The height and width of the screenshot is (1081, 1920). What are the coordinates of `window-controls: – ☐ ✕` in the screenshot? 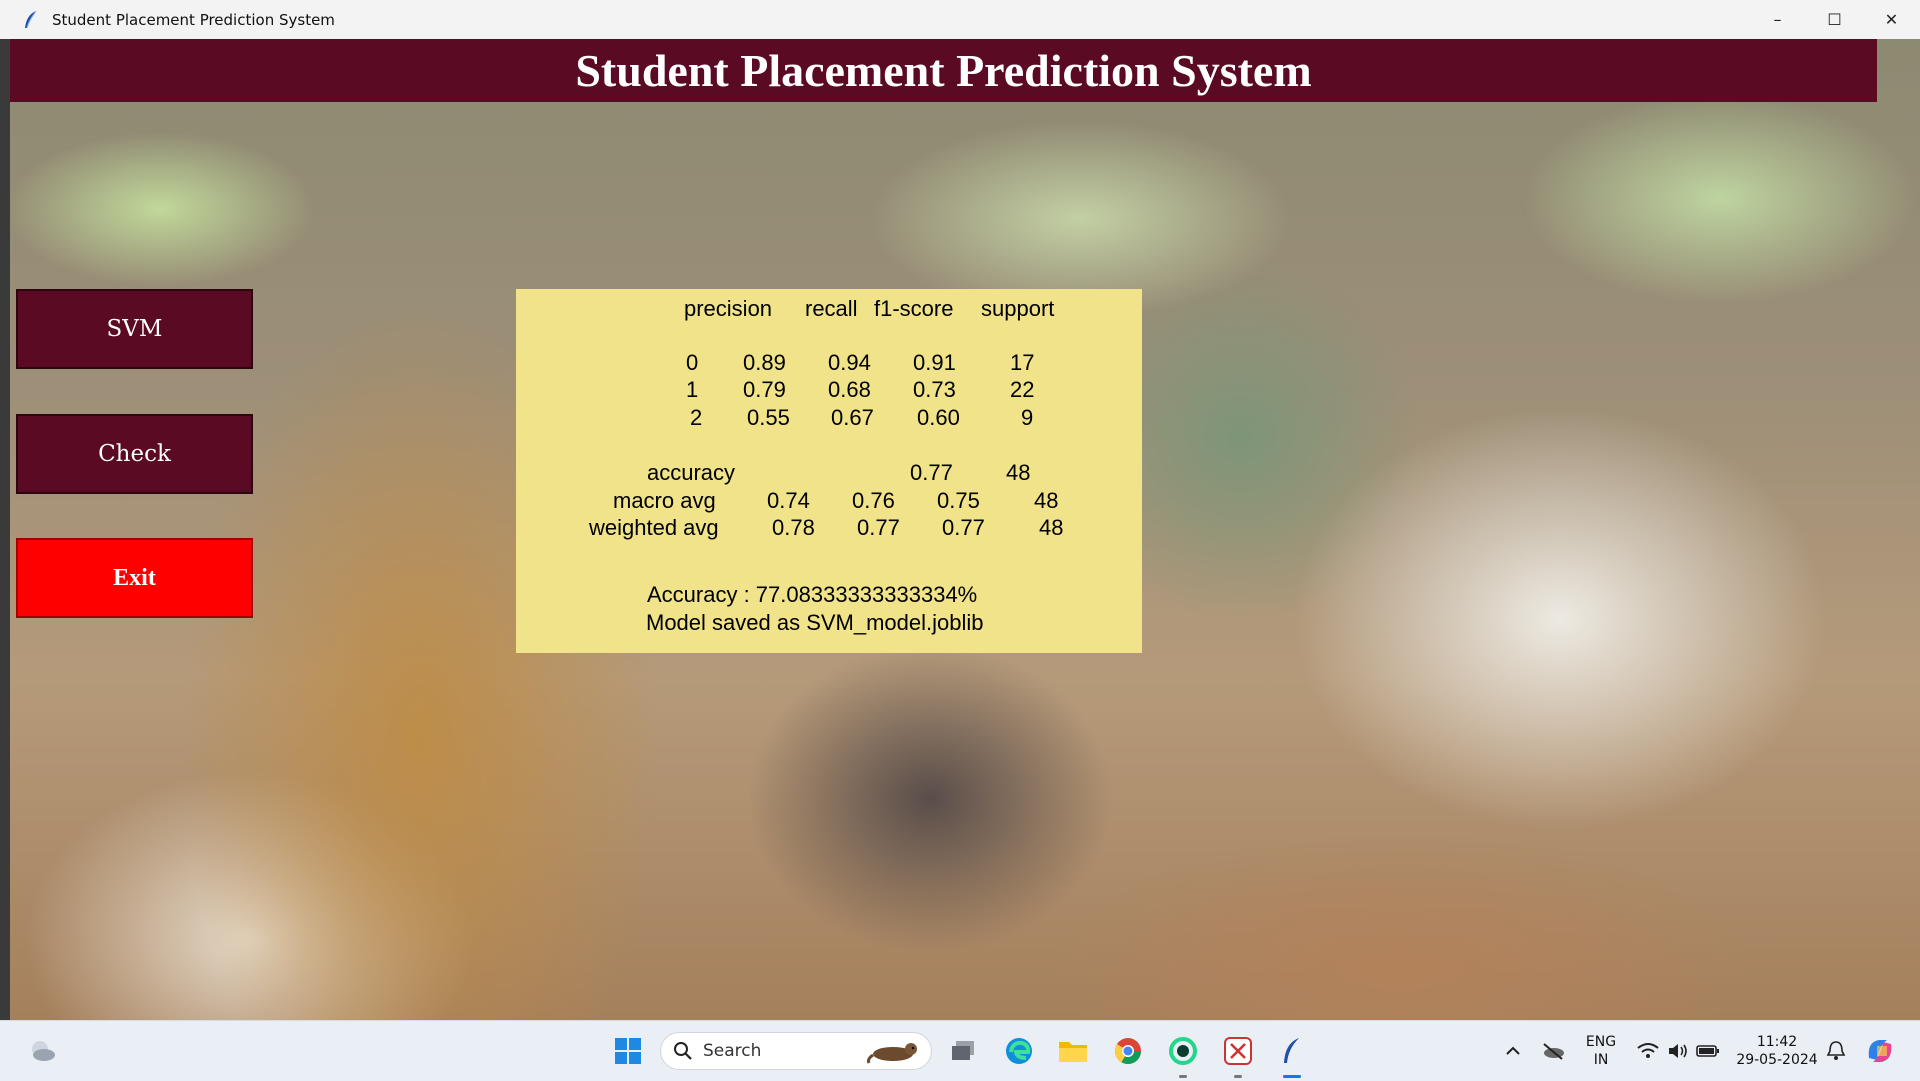 It's located at (1834, 19).